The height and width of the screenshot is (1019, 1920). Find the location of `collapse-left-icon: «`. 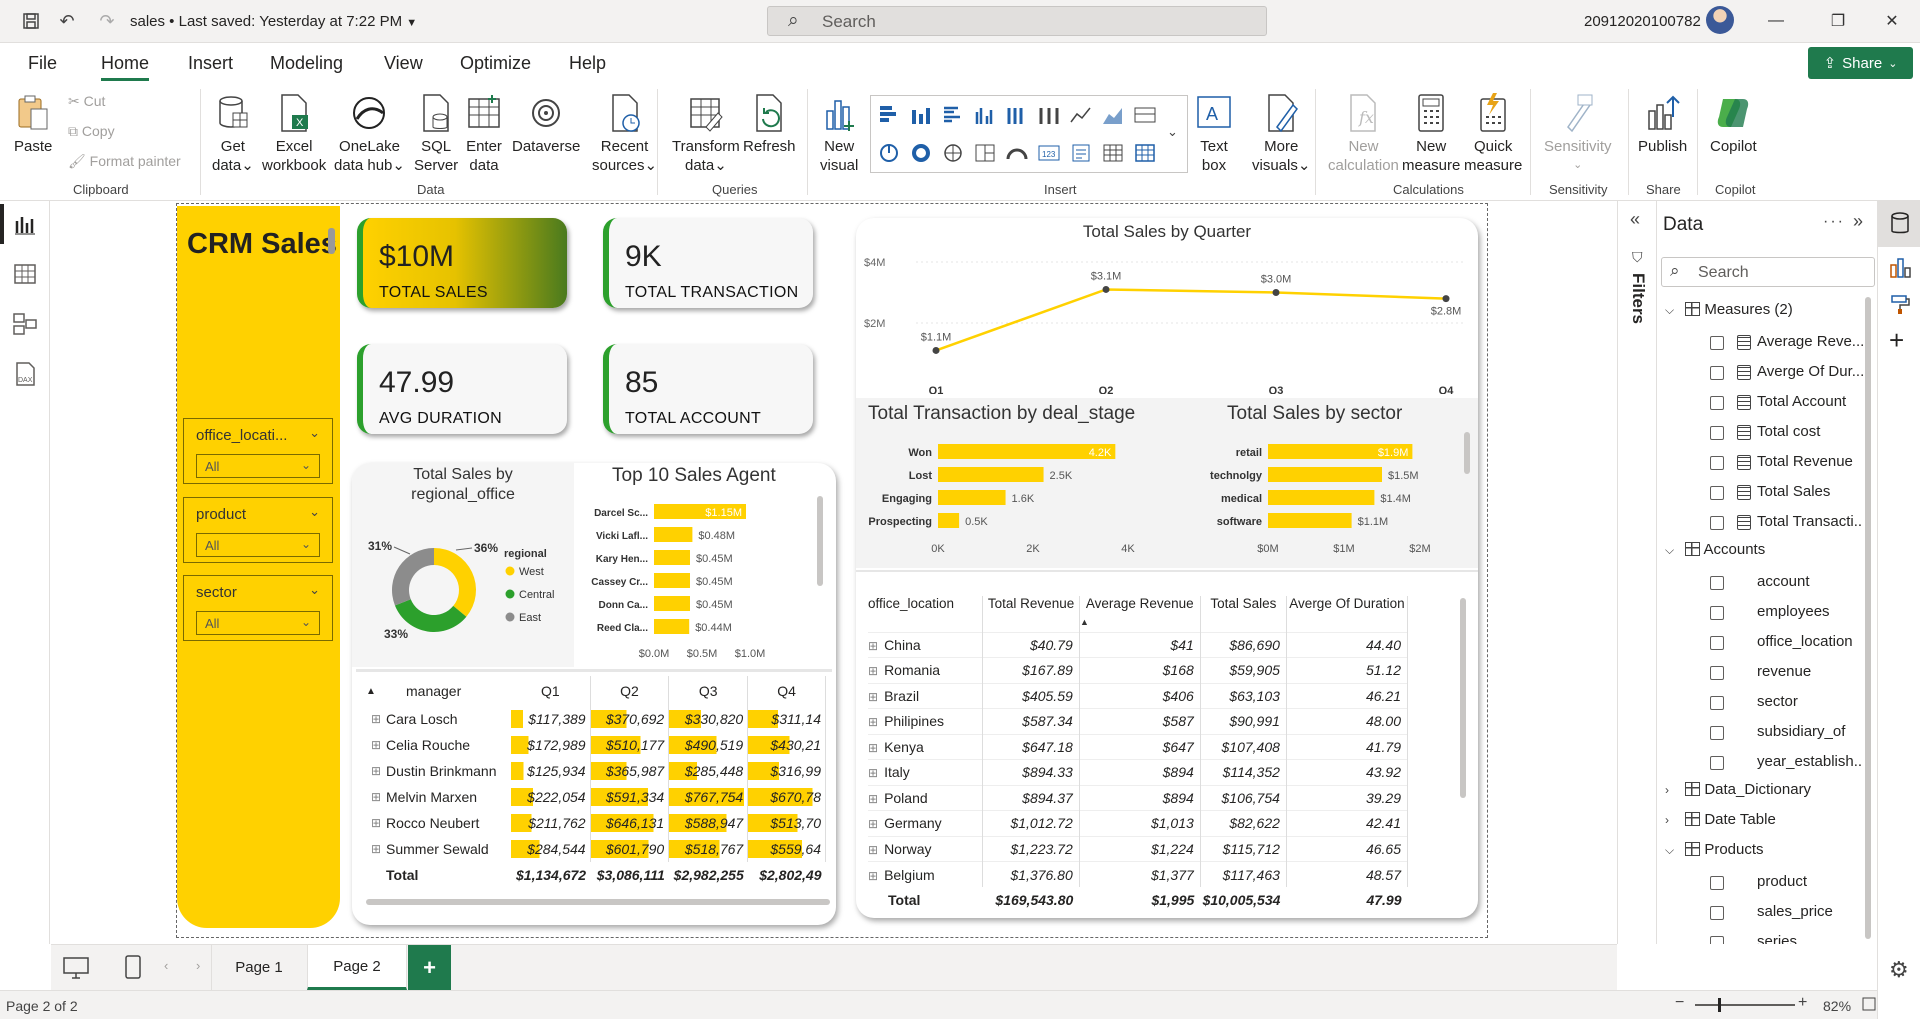

collapse-left-icon: « is located at coordinates (1635, 219).